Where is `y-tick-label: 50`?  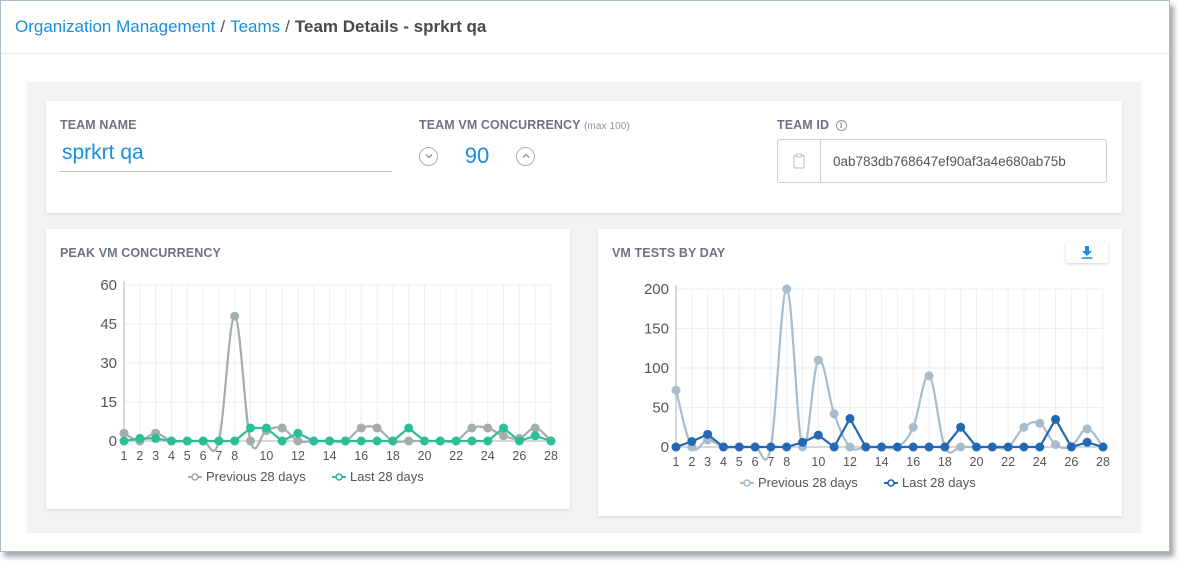
y-tick-label: 50 is located at coordinates (660, 408).